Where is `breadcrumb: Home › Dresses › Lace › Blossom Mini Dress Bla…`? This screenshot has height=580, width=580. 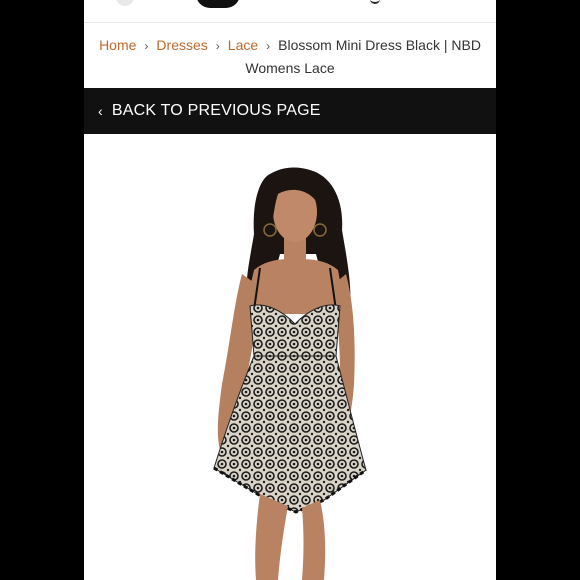
breadcrumb: Home › Dresses › Lace › Blossom Mini Dress Bla… is located at coordinates (290, 55).